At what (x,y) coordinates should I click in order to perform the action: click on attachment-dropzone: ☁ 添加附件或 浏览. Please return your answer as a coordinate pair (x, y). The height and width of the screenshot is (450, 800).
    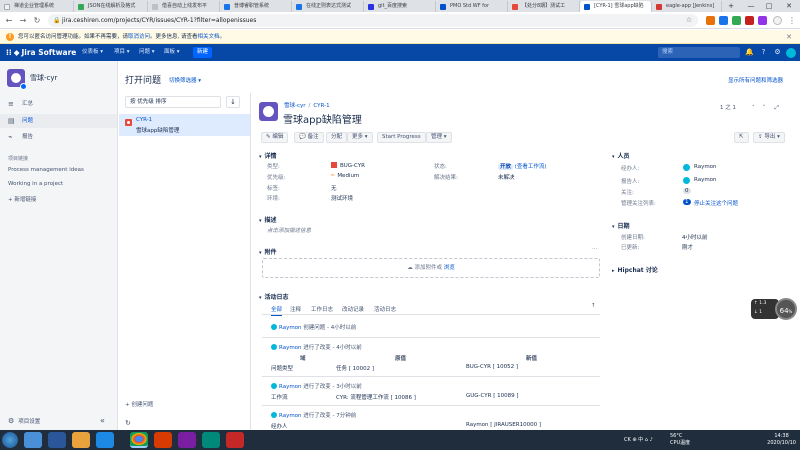
    Looking at the image, I should click on (431, 268).